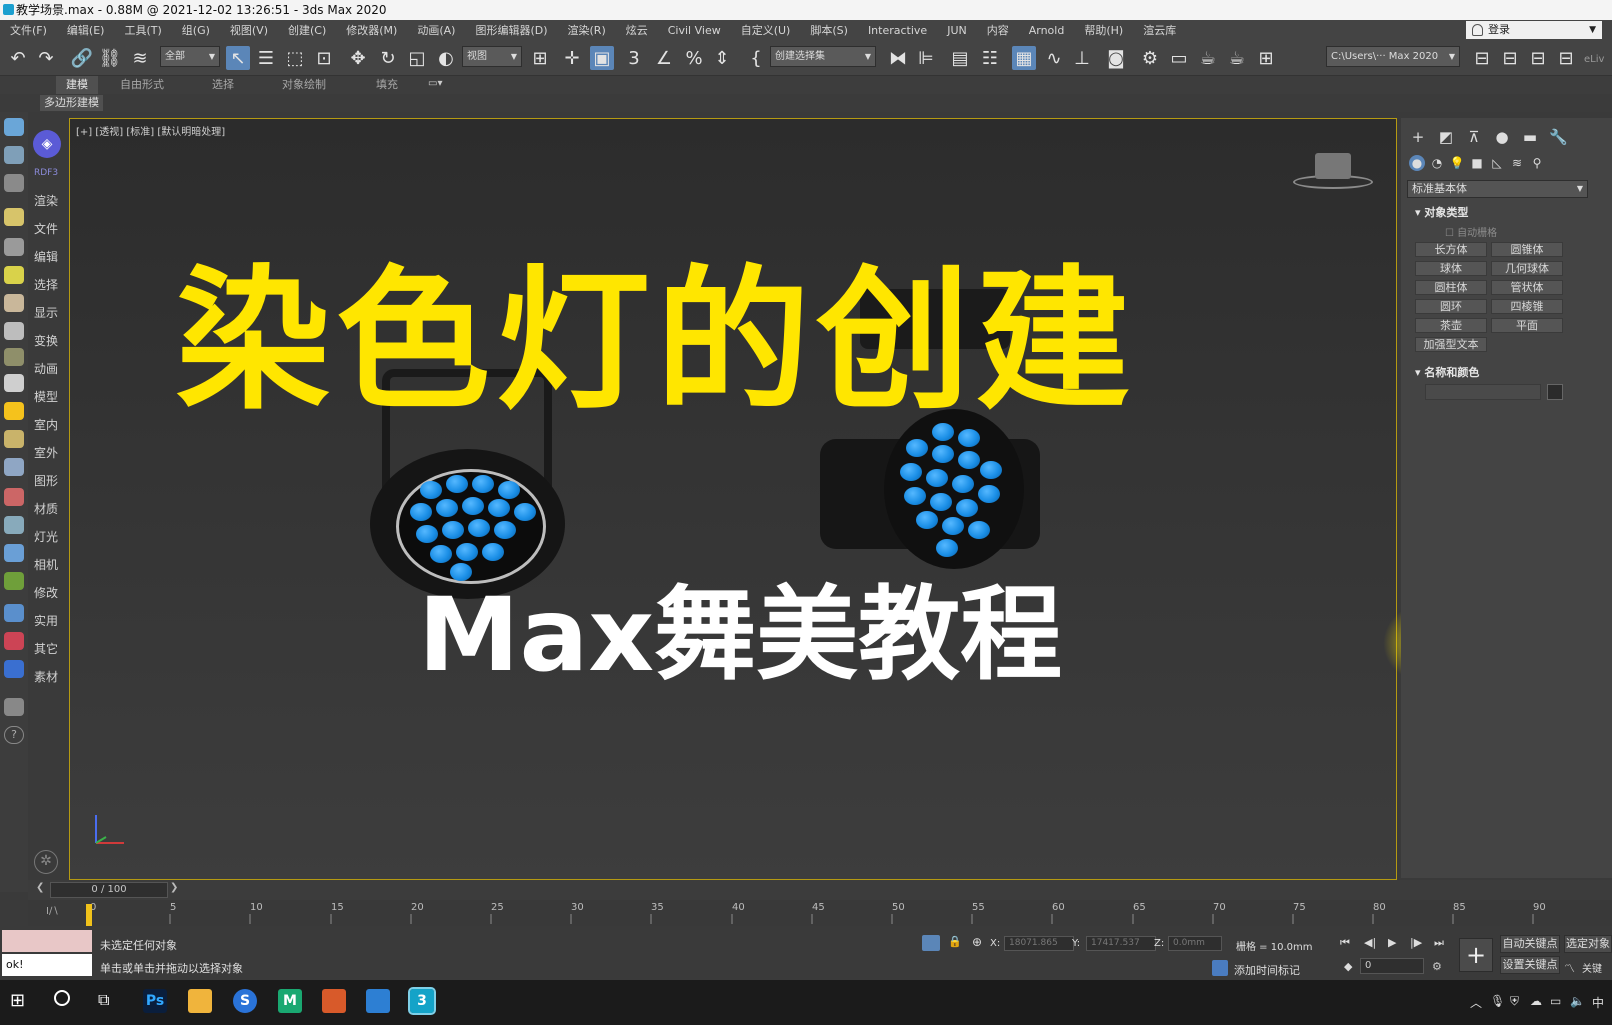 The height and width of the screenshot is (1025, 1612). What do you see at coordinates (1555, 392) in the screenshot?
I see `object-color-swatch` at bounding box center [1555, 392].